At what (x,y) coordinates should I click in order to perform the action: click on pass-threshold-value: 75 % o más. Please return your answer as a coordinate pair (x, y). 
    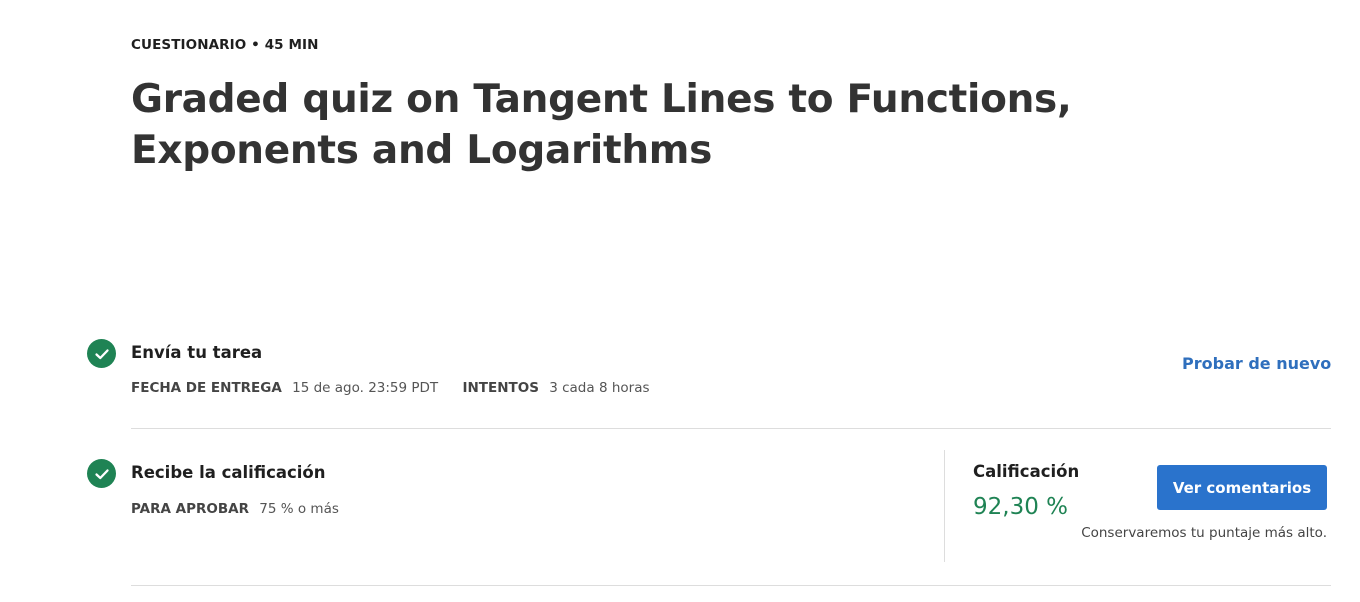
    Looking at the image, I should click on (299, 509).